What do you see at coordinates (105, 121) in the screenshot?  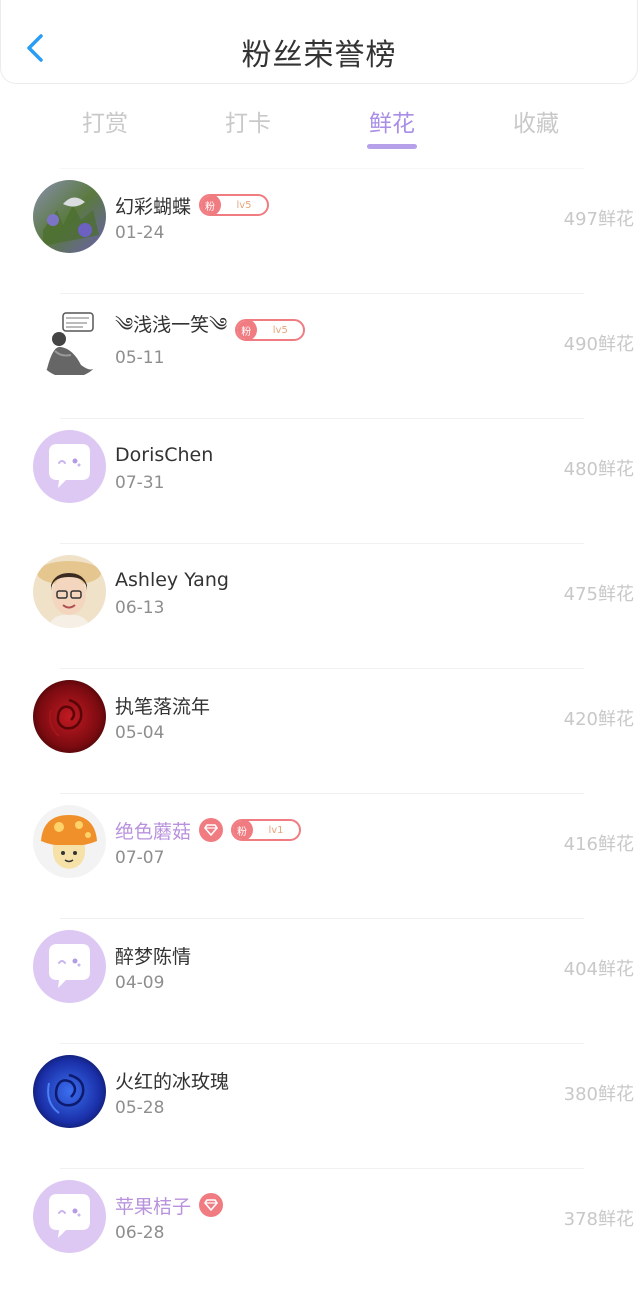 I see `tab-reward: 打赏` at bounding box center [105, 121].